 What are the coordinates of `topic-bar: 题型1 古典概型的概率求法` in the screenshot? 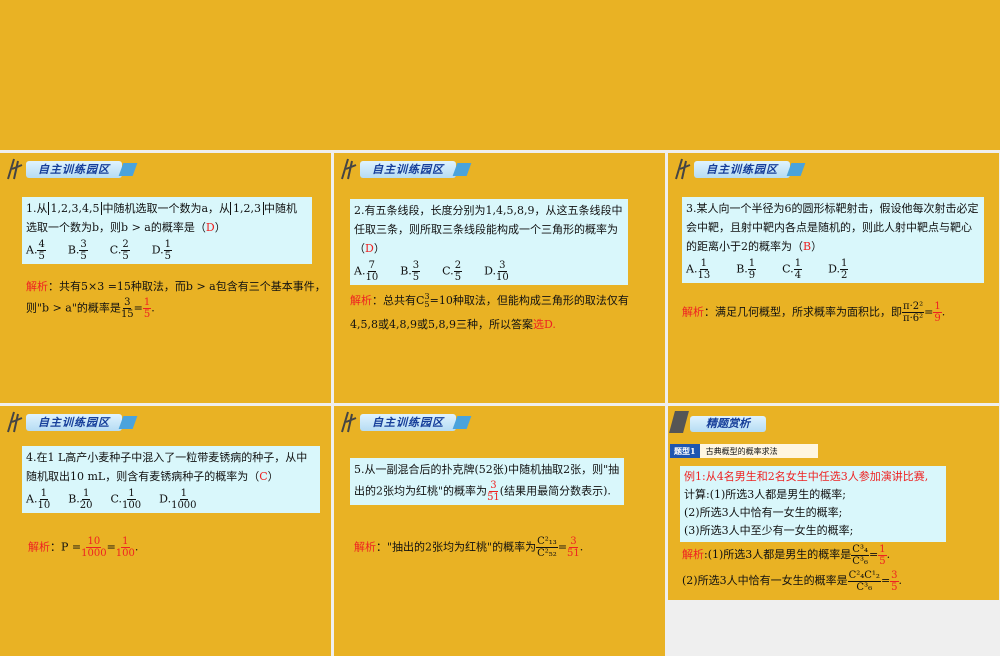 It's located at (744, 451).